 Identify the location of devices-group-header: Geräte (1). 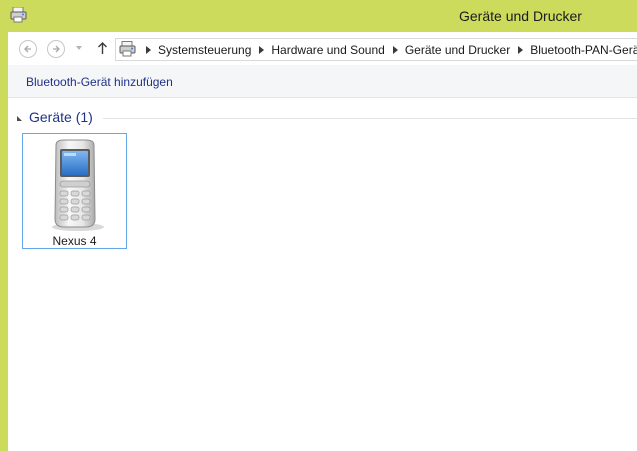
(61, 117).